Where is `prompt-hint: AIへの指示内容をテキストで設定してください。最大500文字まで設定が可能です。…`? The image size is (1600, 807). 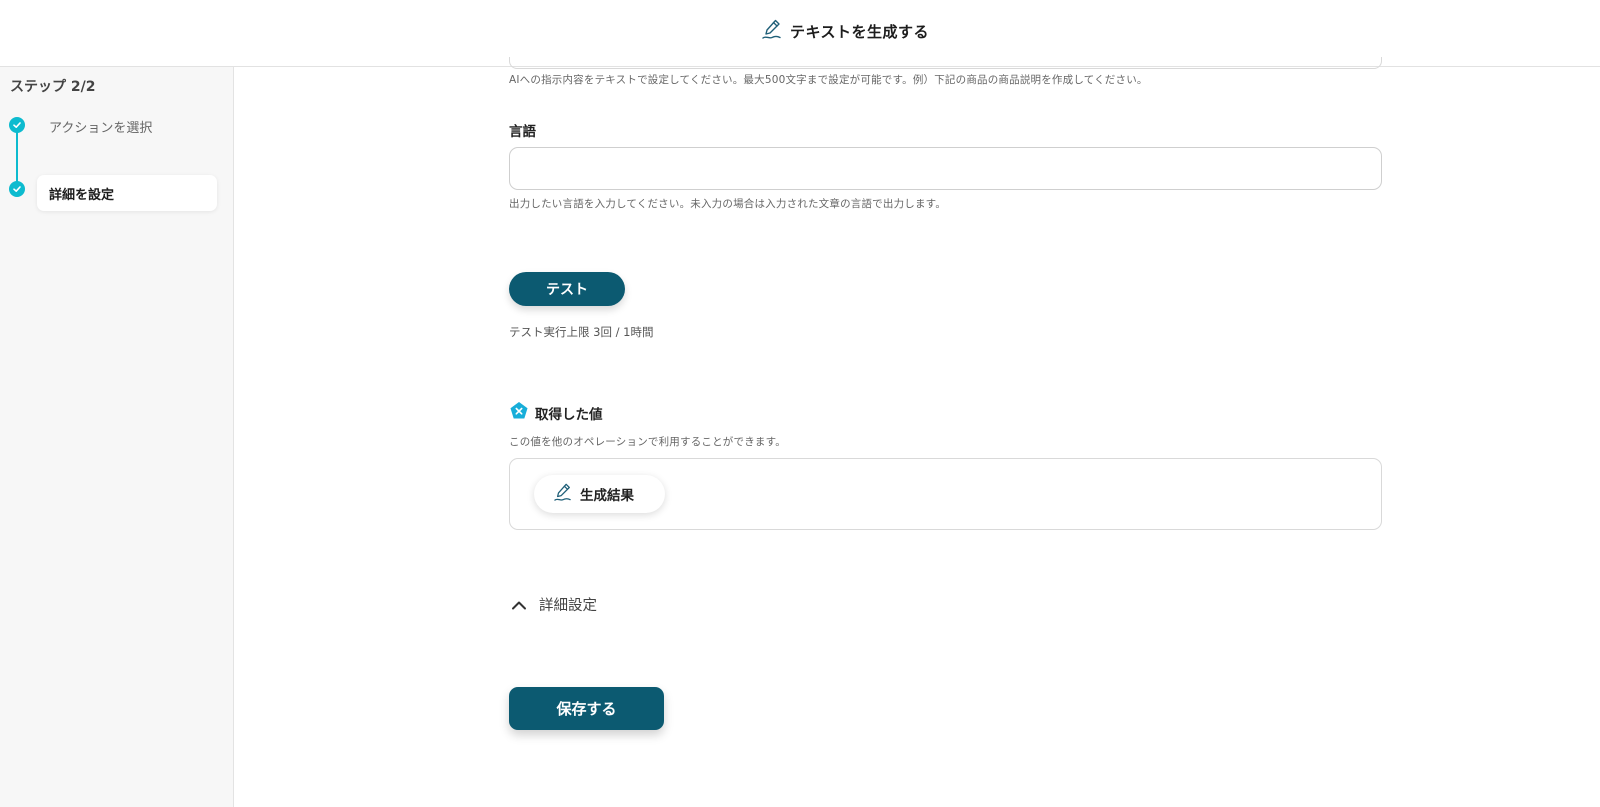 prompt-hint: AIへの指示内容をテキストで設定してください。最大500文字まで設定が可能です。… is located at coordinates (828, 80).